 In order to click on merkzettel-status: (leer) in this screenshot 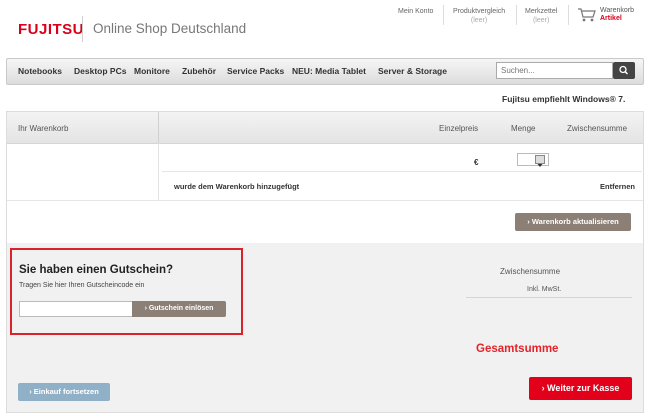, I will do `click(541, 20)`.